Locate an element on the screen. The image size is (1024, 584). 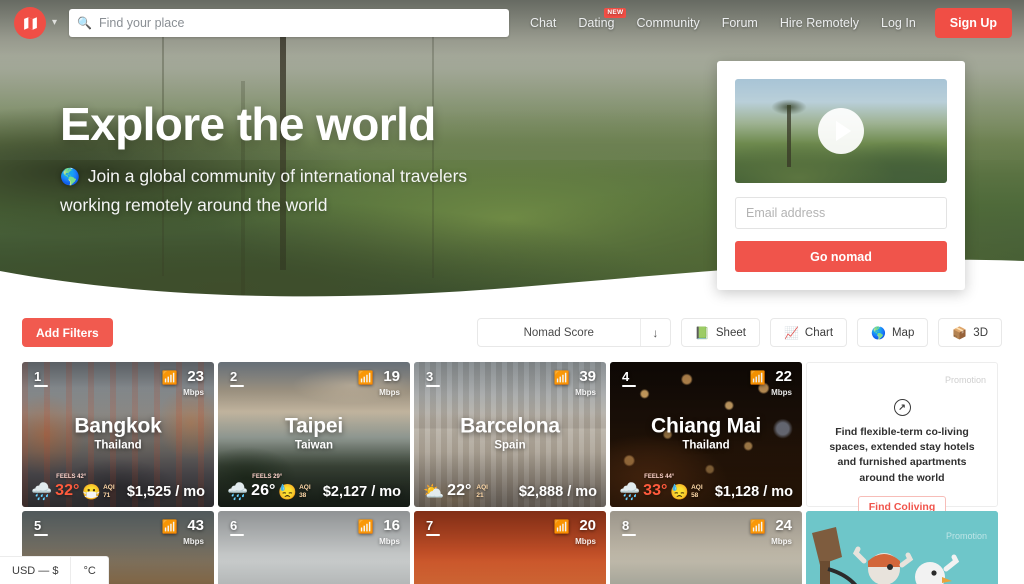
card-weather: ⛅ 22° AQI 21 is located at coordinates (455, 487).